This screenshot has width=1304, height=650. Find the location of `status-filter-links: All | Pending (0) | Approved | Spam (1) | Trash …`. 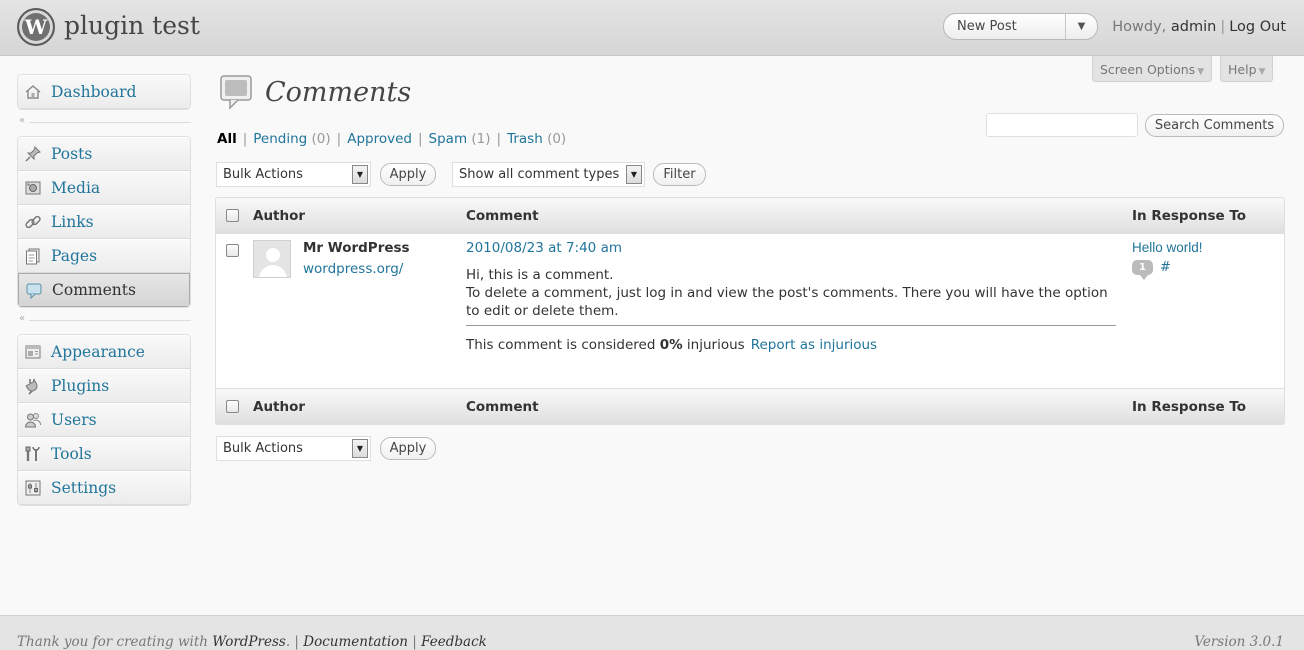

status-filter-links: All | Pending (0) | Approved | Spam (1) | Trash … is located at coordinates (391, 139).